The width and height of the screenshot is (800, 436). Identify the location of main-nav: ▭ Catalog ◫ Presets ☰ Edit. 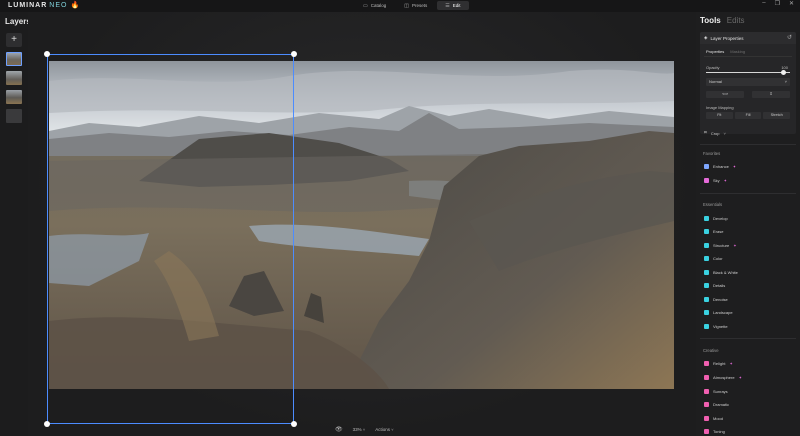
(412, 5).